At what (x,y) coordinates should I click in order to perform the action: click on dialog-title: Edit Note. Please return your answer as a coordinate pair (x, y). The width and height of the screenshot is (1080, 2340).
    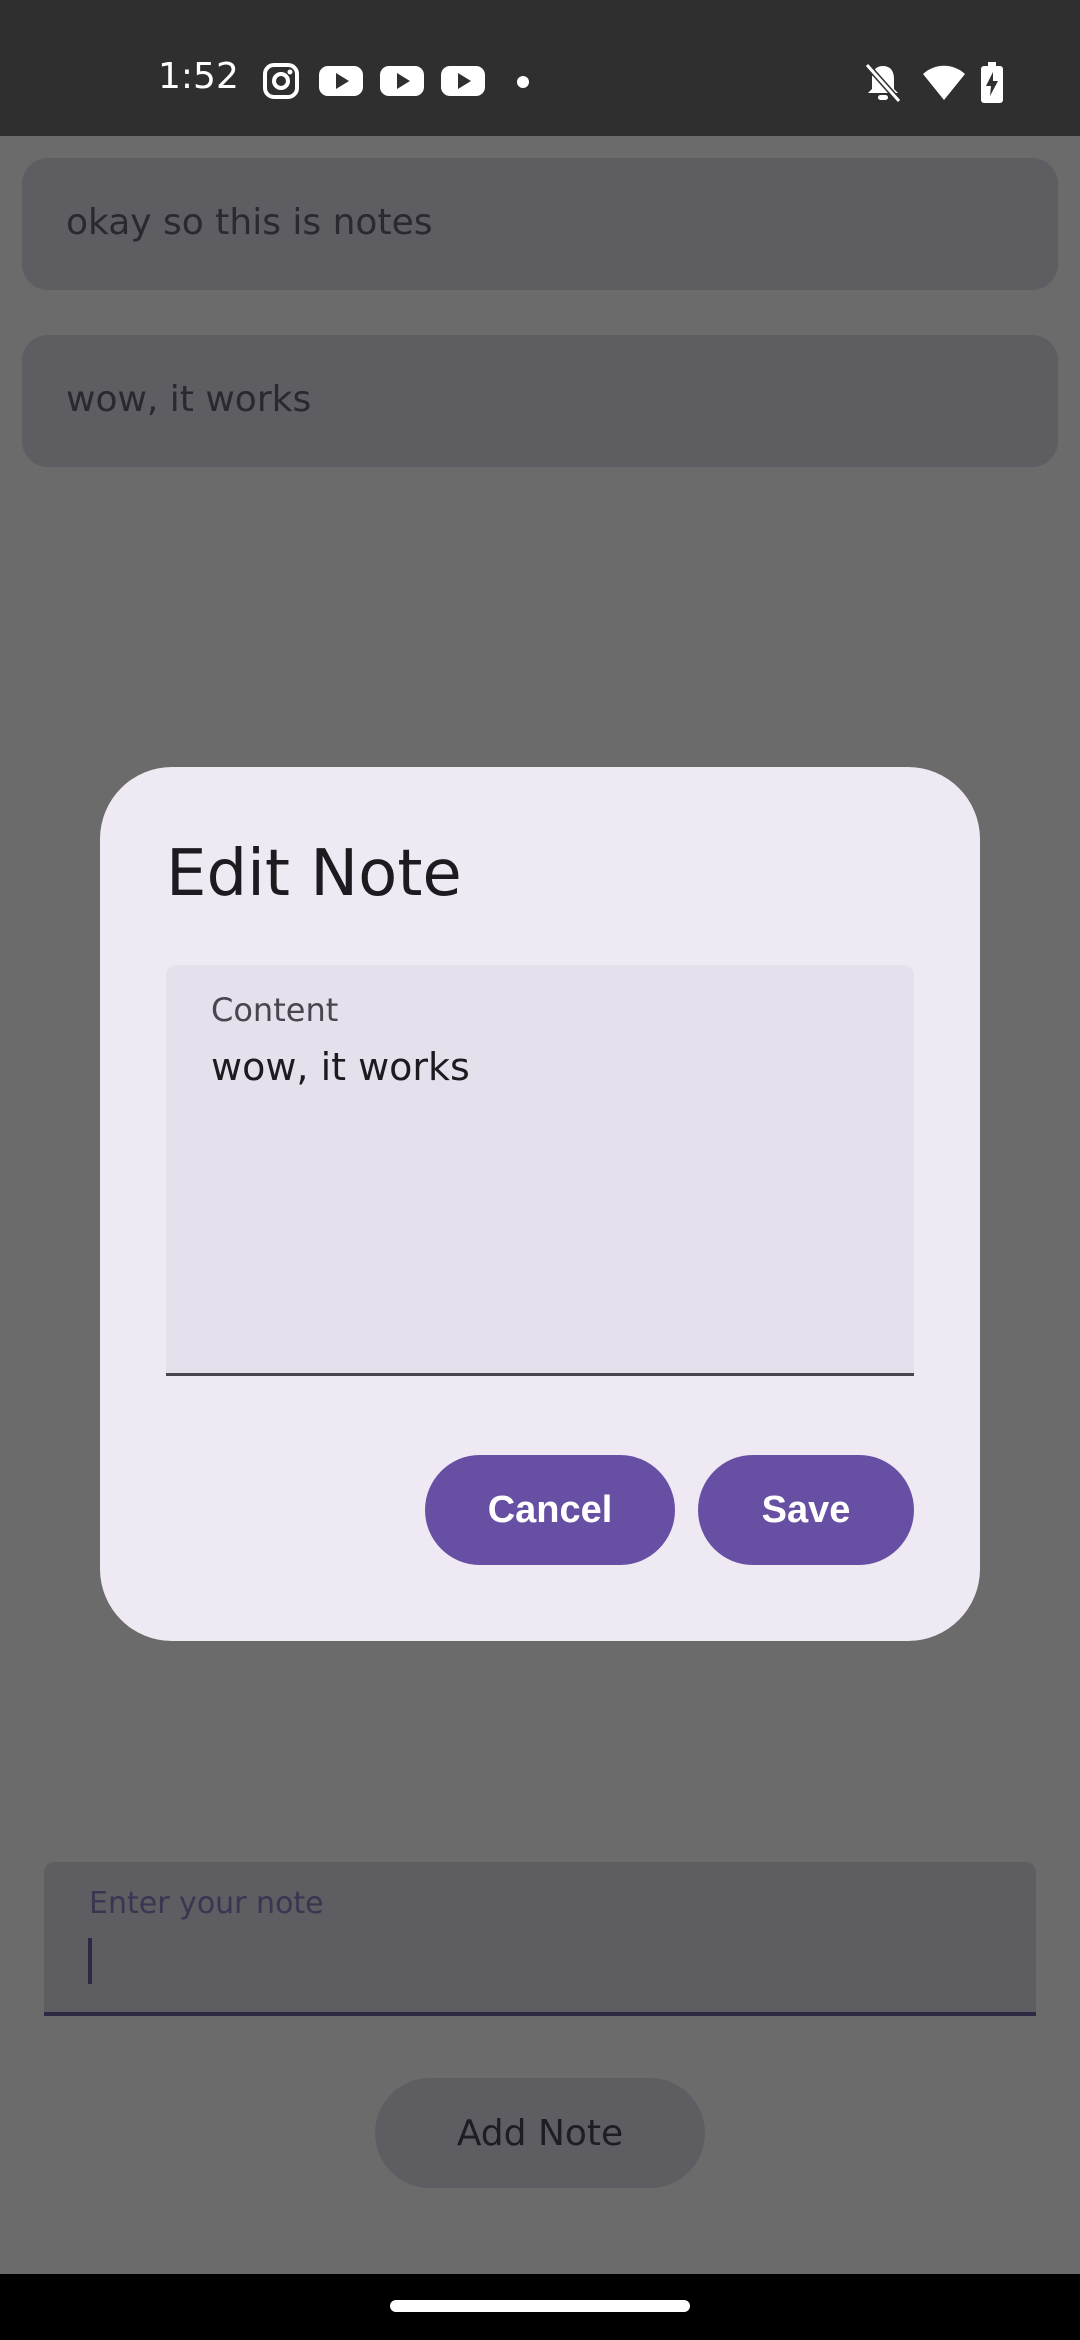
    Looking at the image, I should click on (314, 874).